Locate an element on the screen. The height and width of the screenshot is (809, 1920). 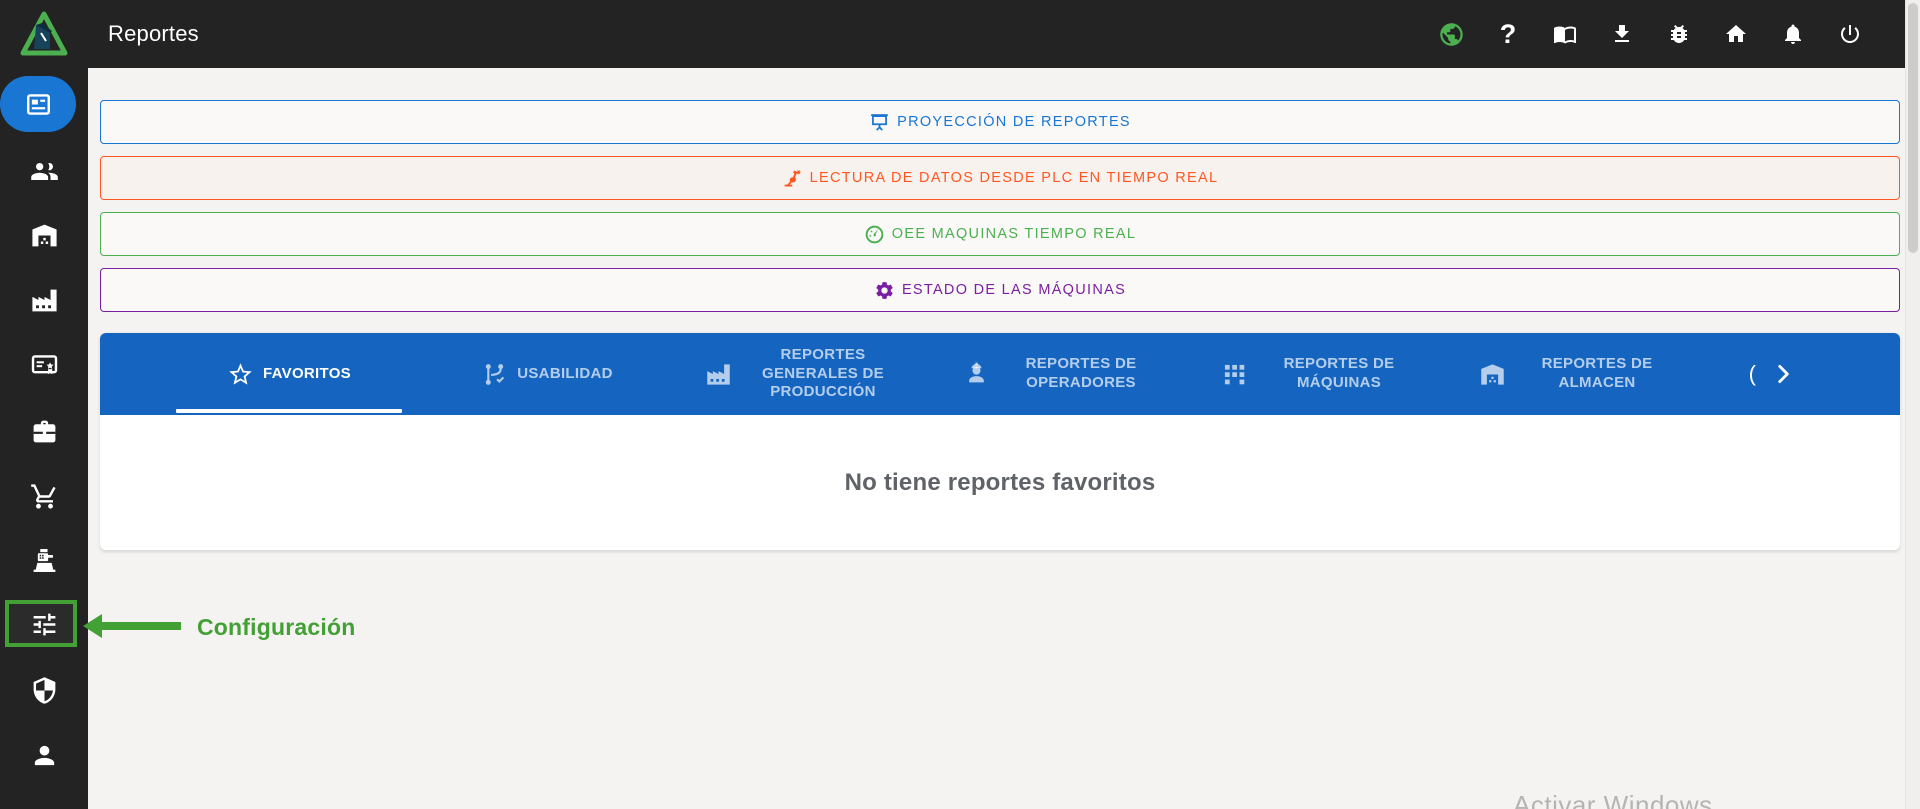
banner-projection-reports: PROYECCIÓN DE REPORTES is located at coordinates (1000, 122).